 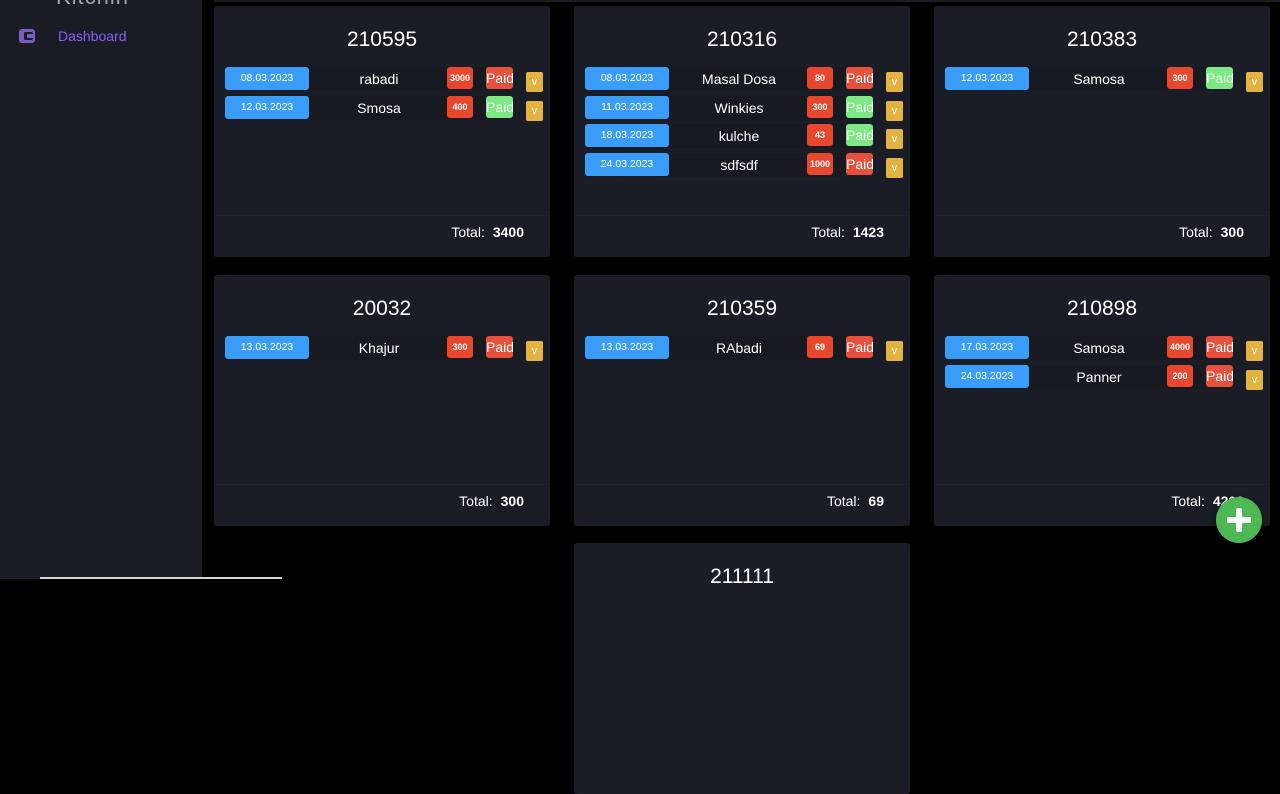 I want to click on item-name: RAbadi, so click(x=739, y=348).